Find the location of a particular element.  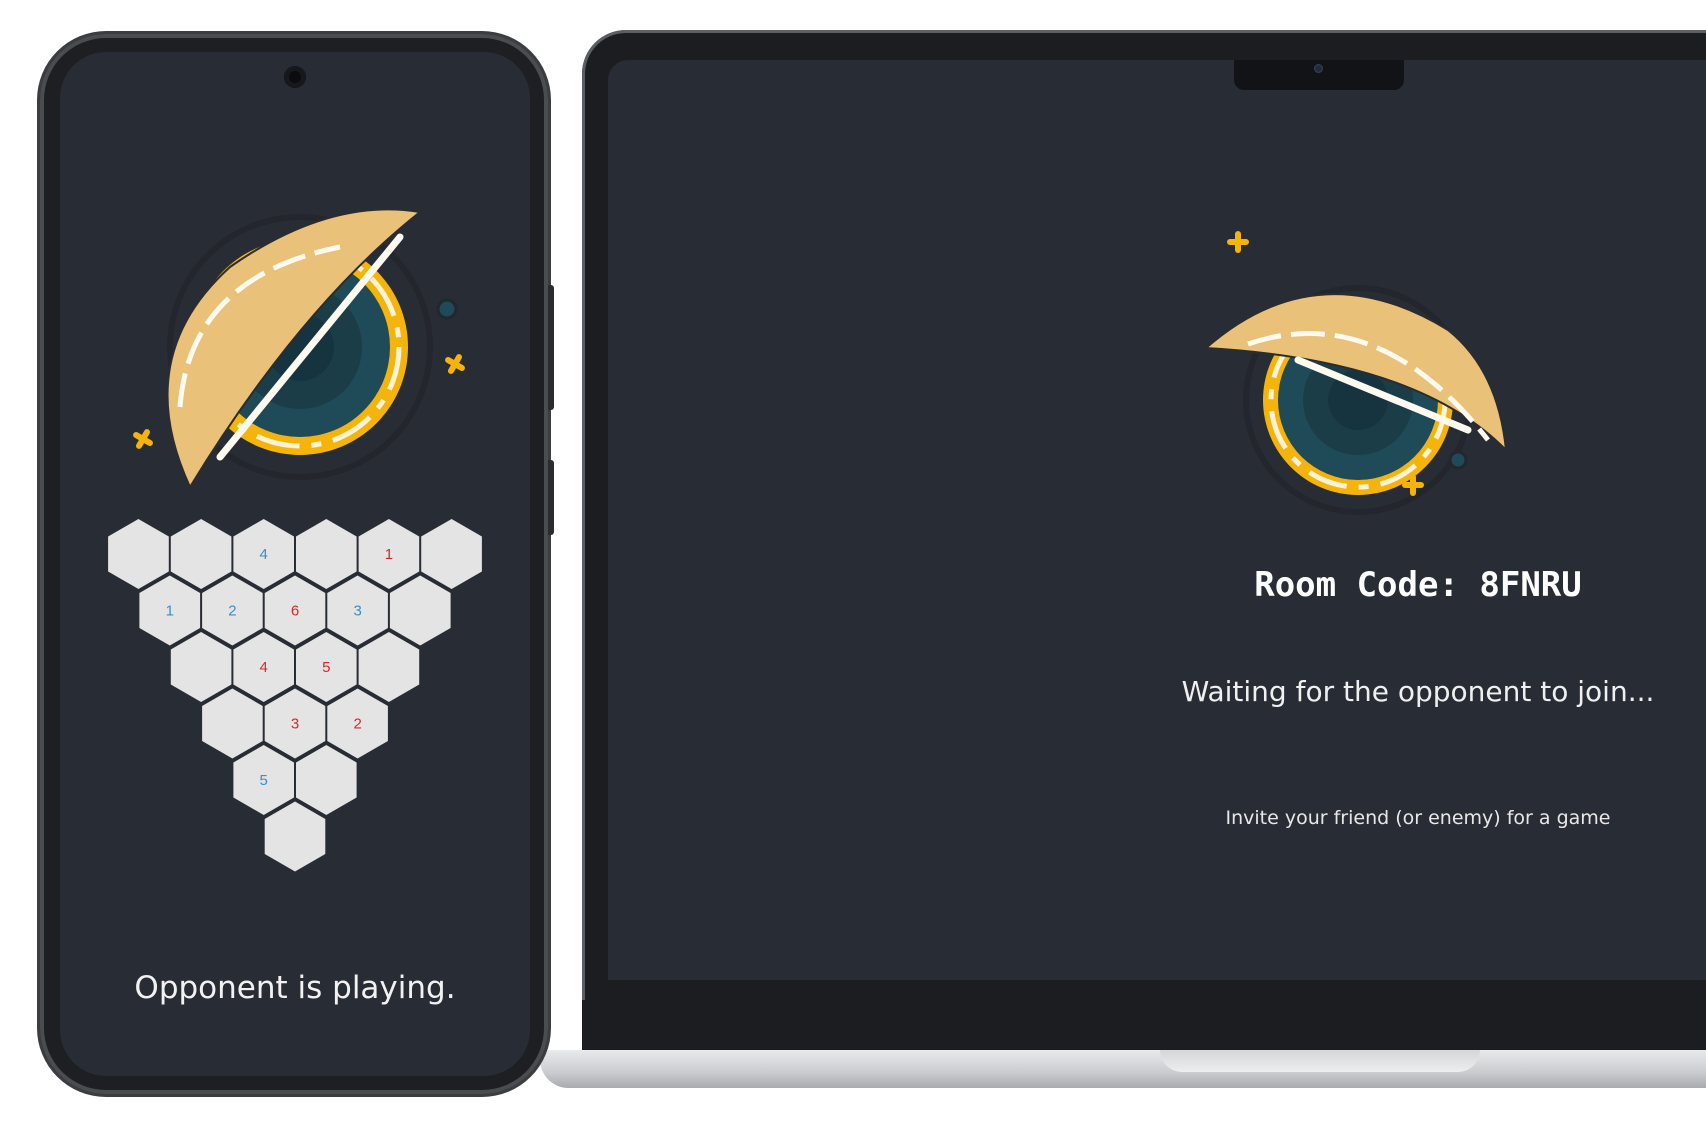

game-status-message: Opponent is playing. is located at coordinates (295, 988).